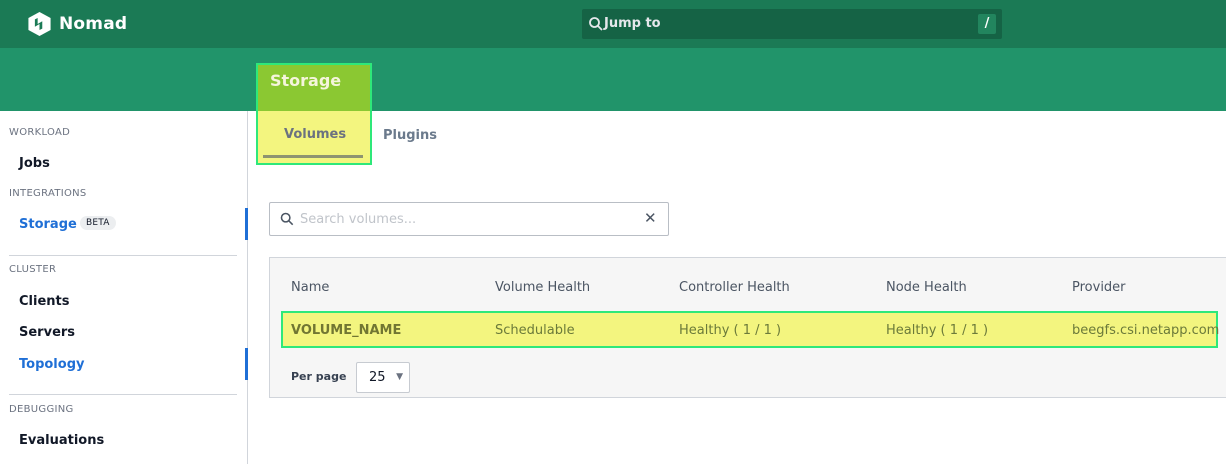 This screenshot has width=1226, height=464. Describe the element at coordinates (51, 364) in the screenshot. I see `sidebar-item-topology: Topology` at that location.